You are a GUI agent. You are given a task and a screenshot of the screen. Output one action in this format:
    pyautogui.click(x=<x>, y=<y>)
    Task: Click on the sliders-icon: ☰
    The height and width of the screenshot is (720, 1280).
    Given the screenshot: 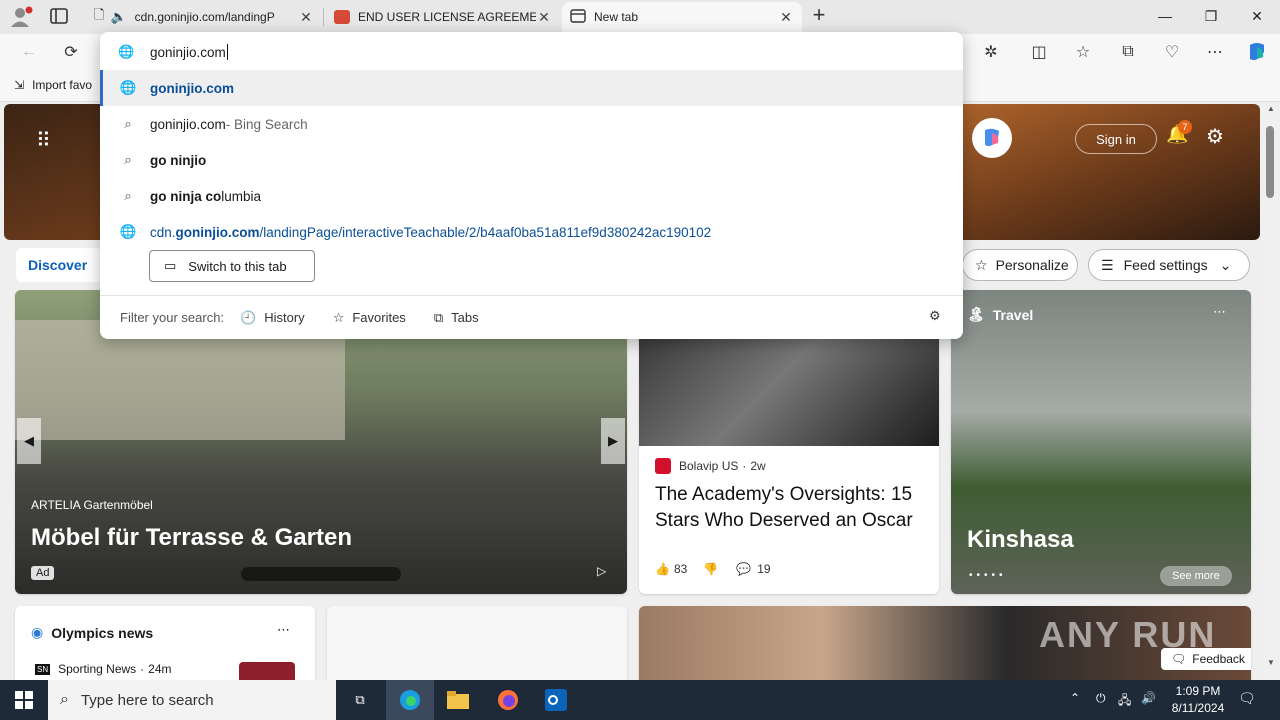 What is the action you would take?
    pyautogui.click(x=1107, y=264)
    